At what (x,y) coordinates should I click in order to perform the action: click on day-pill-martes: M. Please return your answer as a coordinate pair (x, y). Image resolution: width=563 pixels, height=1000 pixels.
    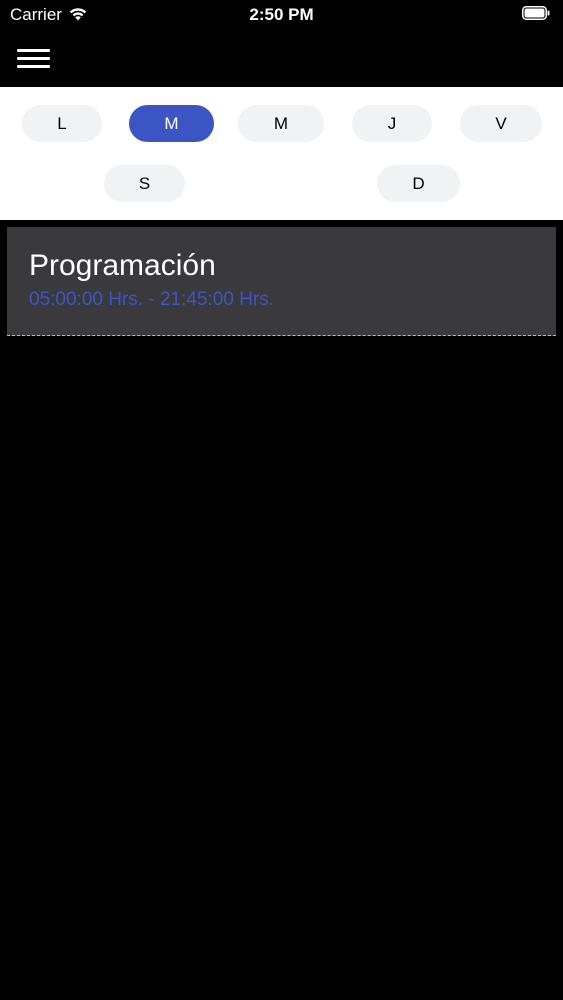
    Looking at the image, I should click on (171, 123).